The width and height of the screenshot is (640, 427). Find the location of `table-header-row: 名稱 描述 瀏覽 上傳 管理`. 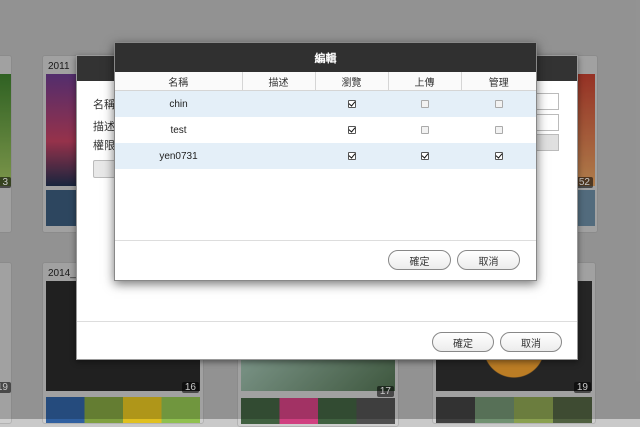

table-header-row: 名稱 描述 瀏覽 上傳 管理 is located at coordinates (325, 81).